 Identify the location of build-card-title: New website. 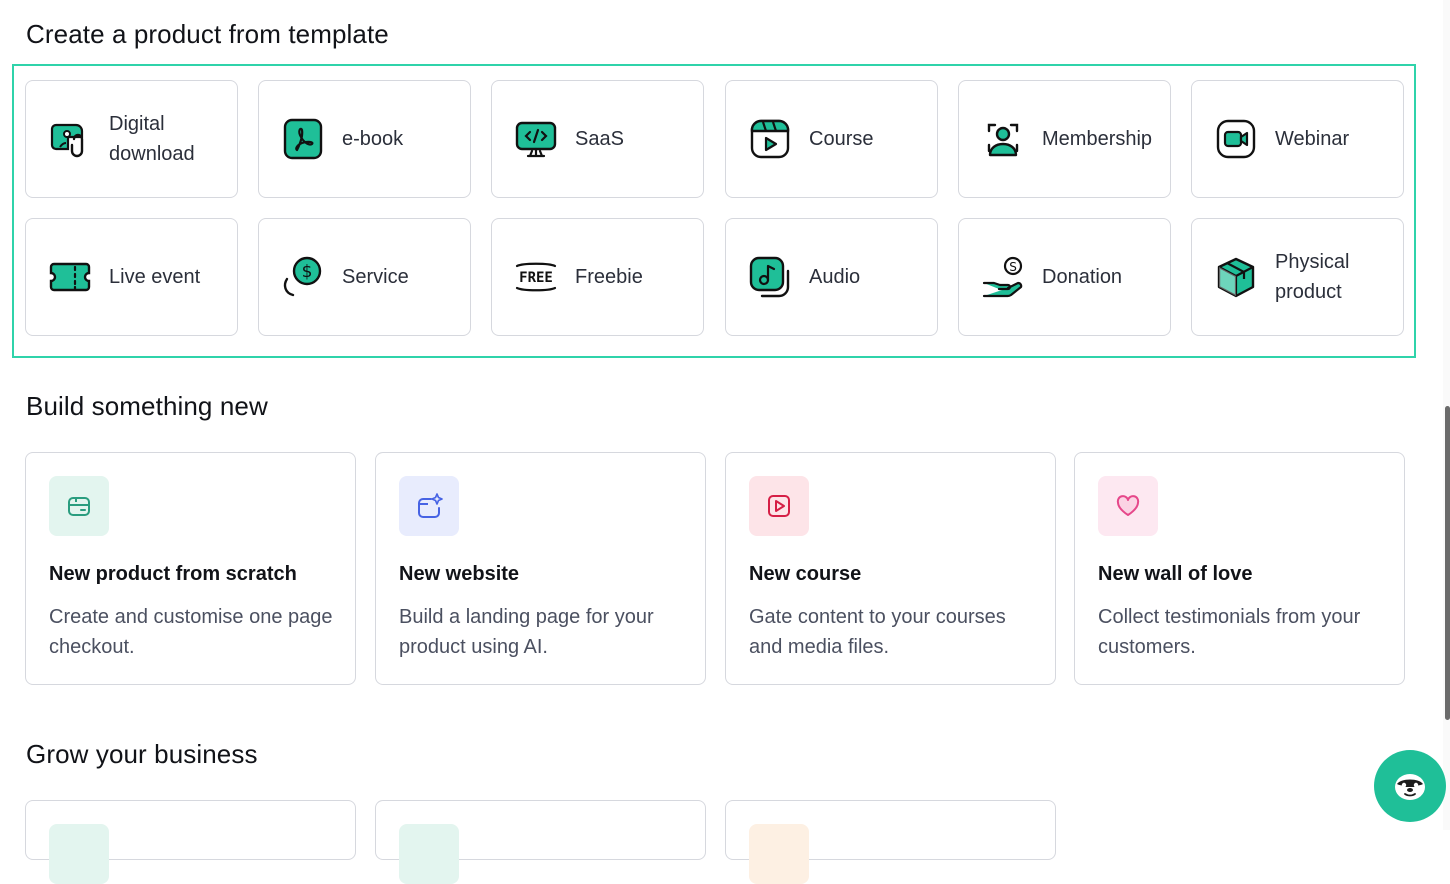
(459, 574).